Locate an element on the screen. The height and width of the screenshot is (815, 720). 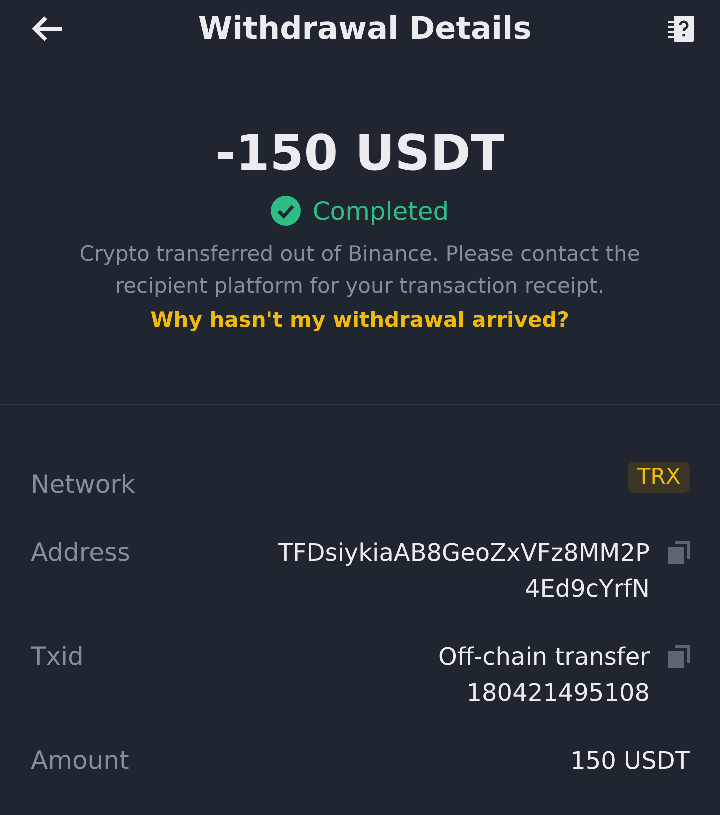
detail-label: Txid is located at coordinates (57, 657).